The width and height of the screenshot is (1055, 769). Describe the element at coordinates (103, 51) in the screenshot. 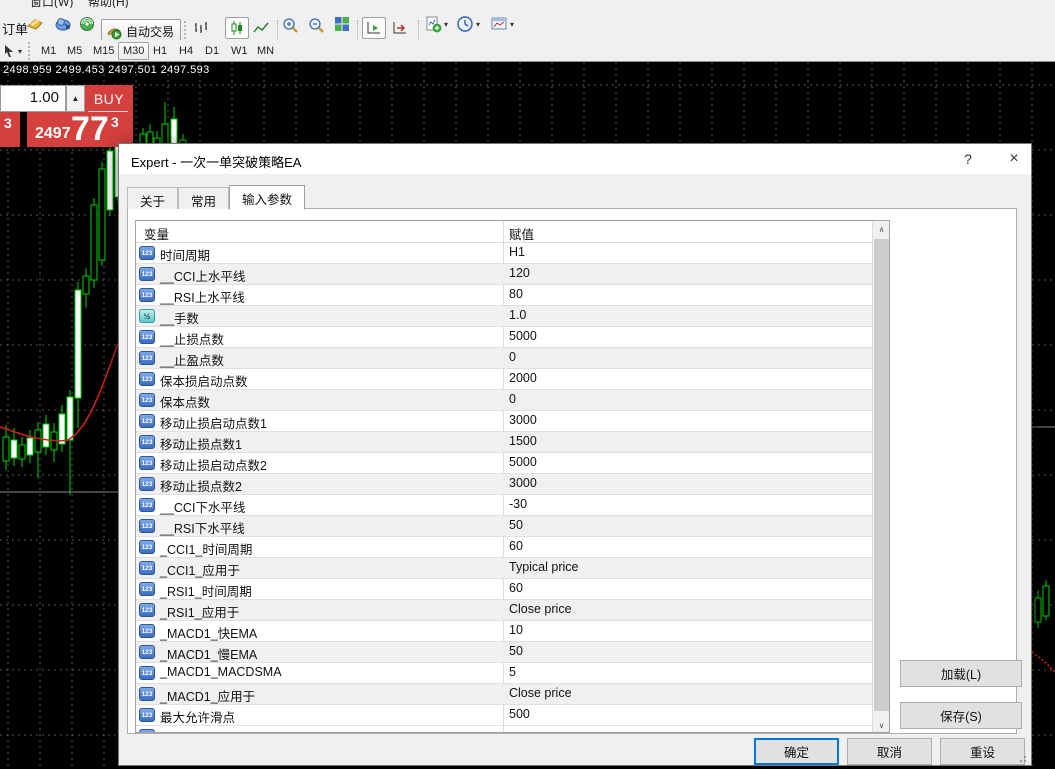

I see `timeframe-m15: M15` at that location.